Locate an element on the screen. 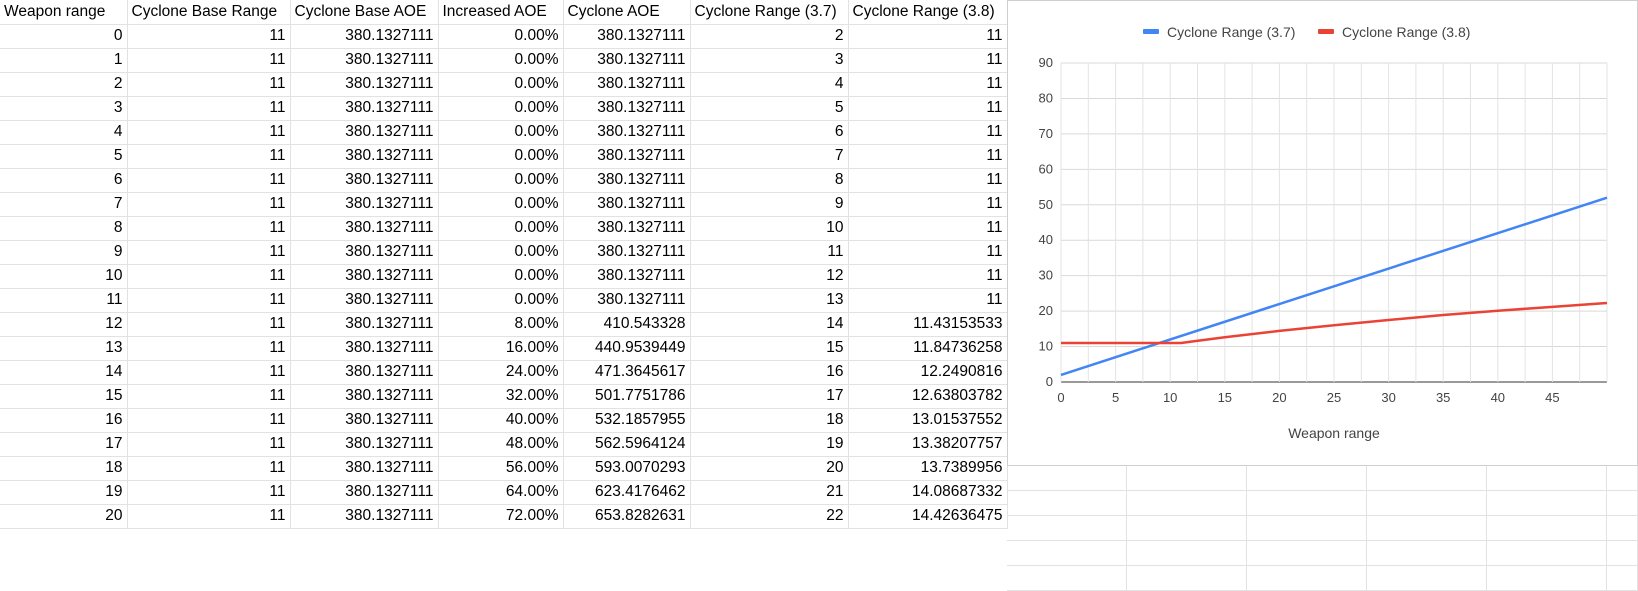  table-cell: 0 is located at coordinates (64, 36).